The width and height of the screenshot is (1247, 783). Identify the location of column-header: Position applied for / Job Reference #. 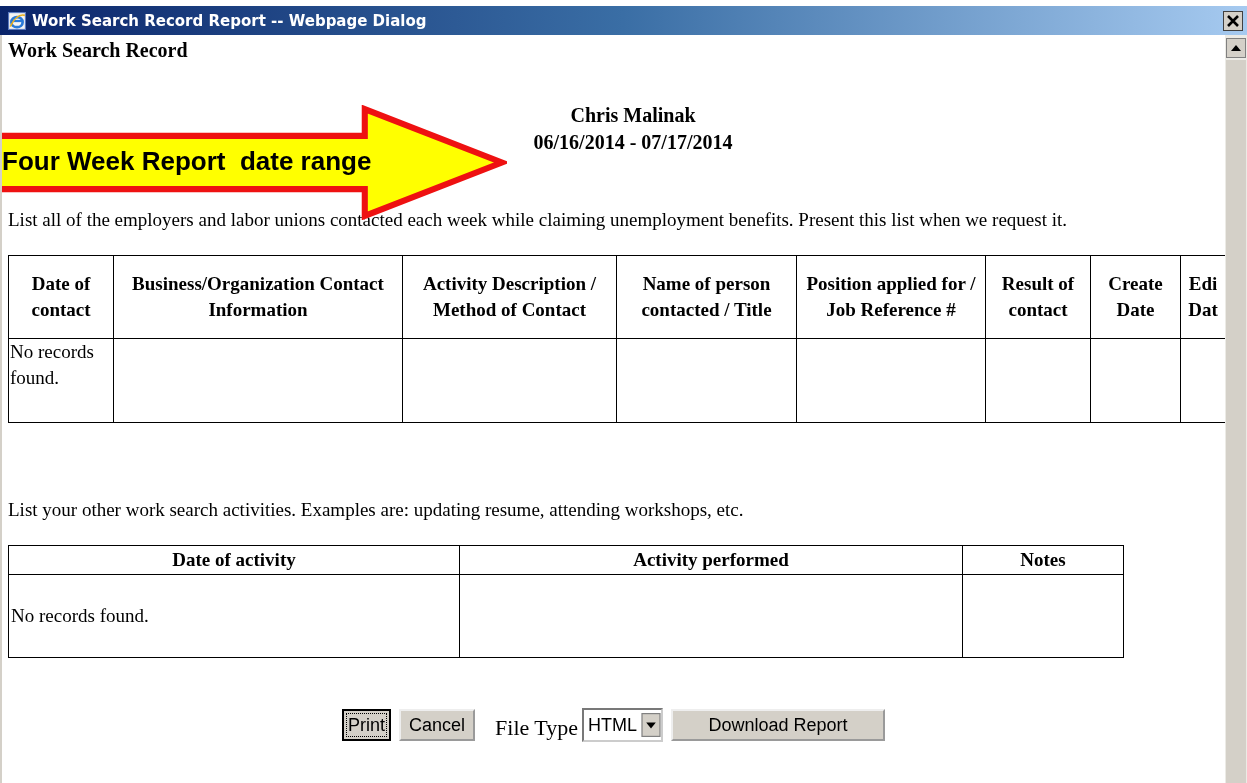
(891, 297).